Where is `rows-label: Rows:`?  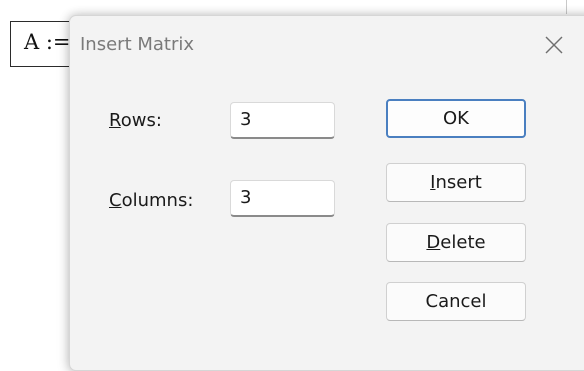 rows-label: Rows: is located at coordinates (135, 120).